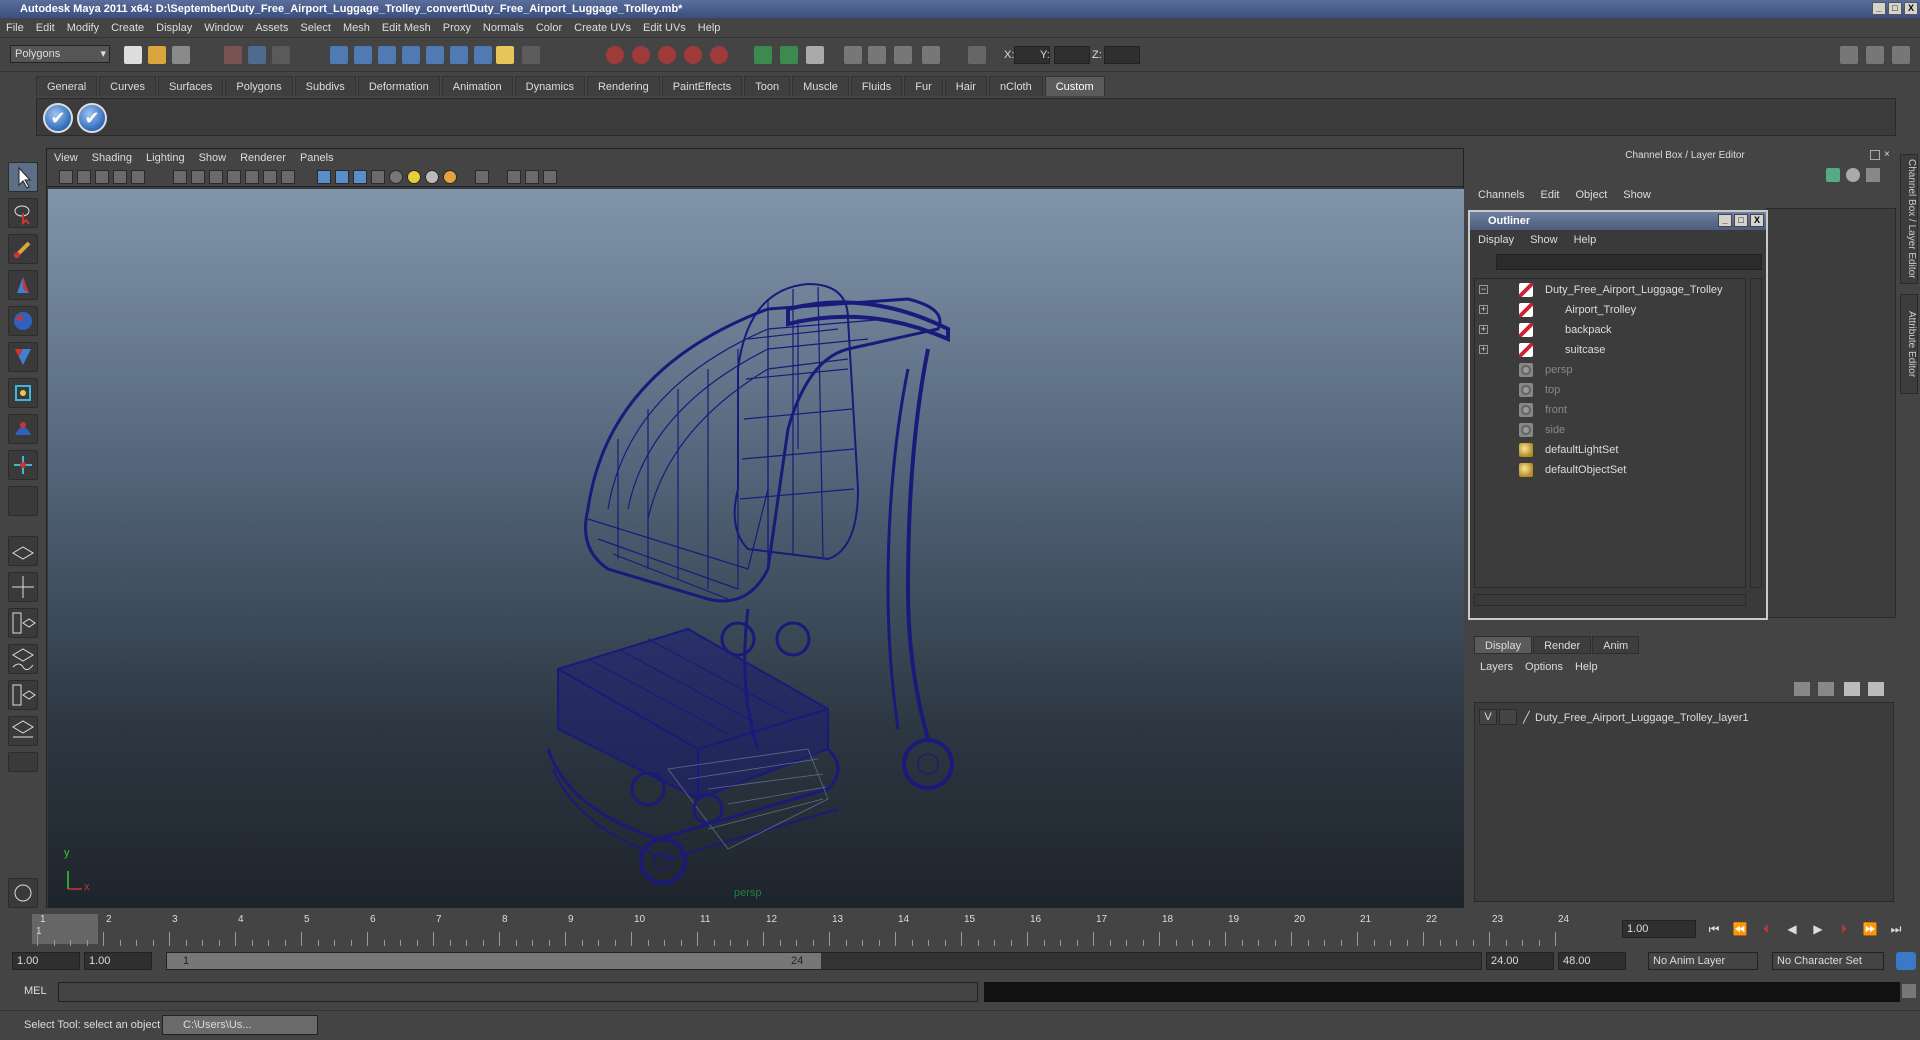 The image size is (1920, 1040). What do you see at coordinates (216, 177) in the screenshot?
I see `resolution-gate-icon` at bounding box center [216, 177].